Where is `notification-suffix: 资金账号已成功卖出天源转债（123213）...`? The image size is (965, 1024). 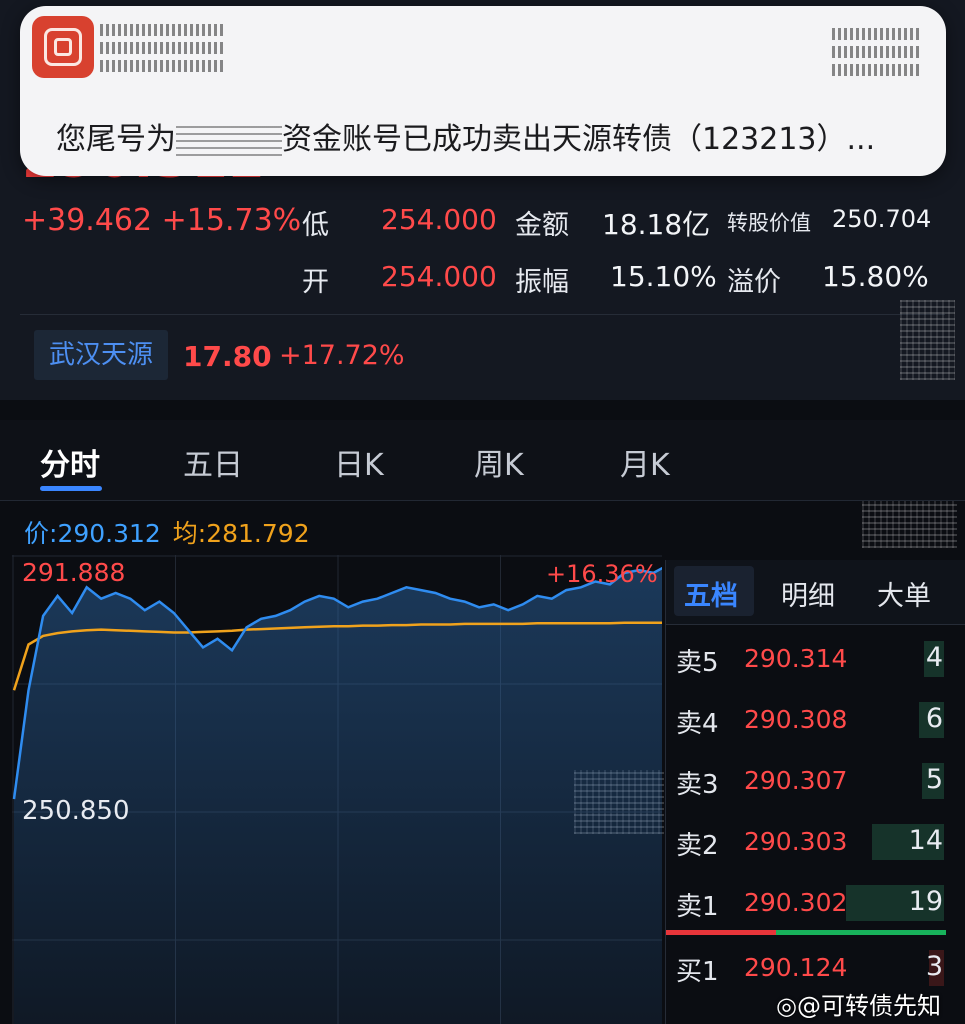
notification-suffix: 资金账号已成功卖出天源转债（123213）... is located at coordinates (579, 139).